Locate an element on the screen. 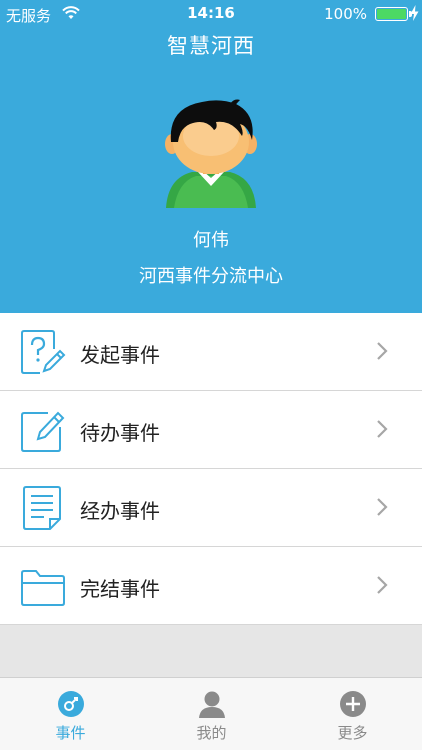 The height and width of the screenshot is (750, 422). tab-events: 事件 is located at coordinates (70, 714).